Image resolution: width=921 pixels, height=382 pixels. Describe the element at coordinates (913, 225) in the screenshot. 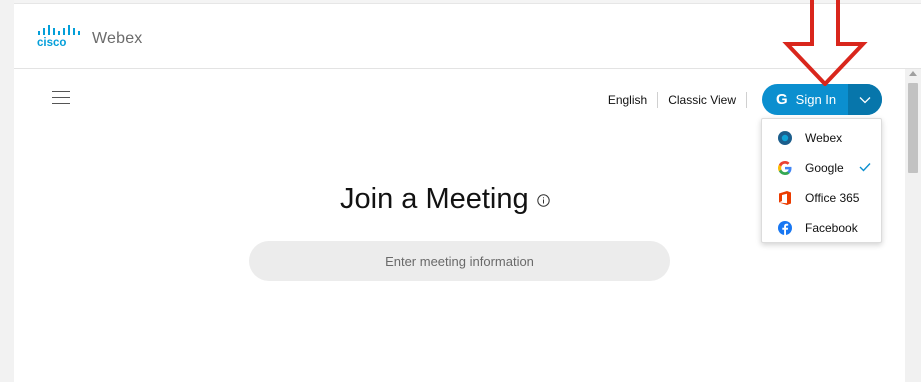

I see `vertical-scrollbar` at that location.